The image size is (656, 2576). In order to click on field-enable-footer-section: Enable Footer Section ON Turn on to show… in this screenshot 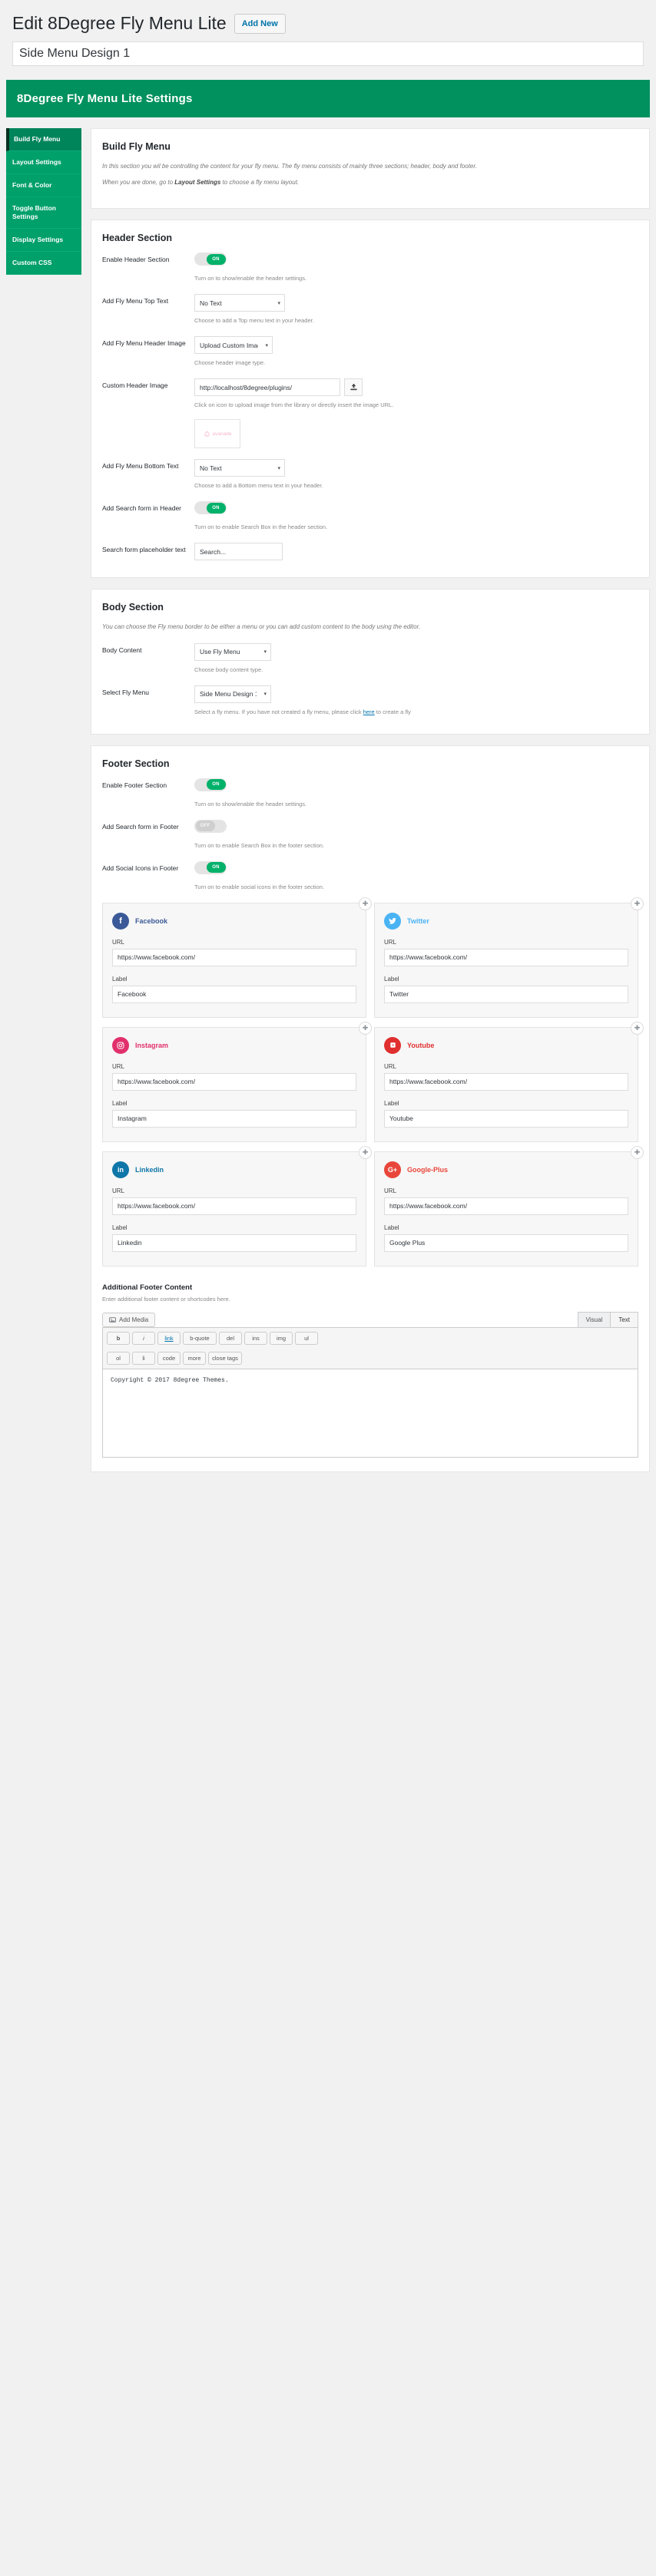, I will do `click(370, 793)`.